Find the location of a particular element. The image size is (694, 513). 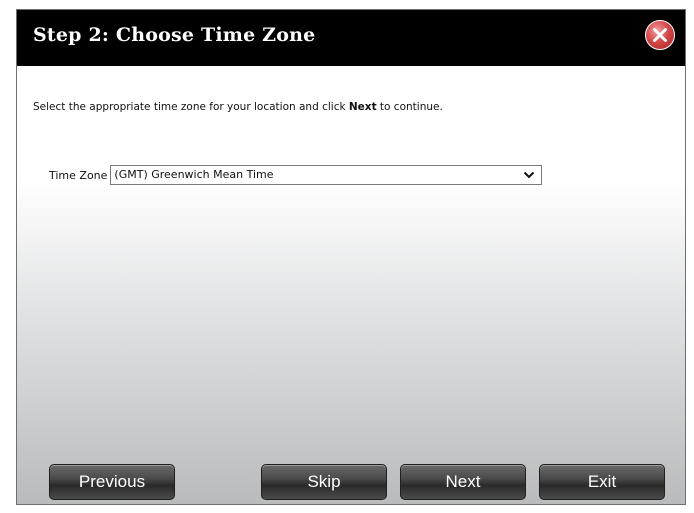

previous-button: Previous is located at coordinates (112, 482).